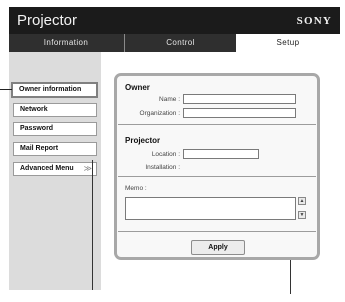 The width and height of the screenshot is (345, 302). Describe the element at coordinates (239, 113) in the screenshot. I see `organization-field` at that location.